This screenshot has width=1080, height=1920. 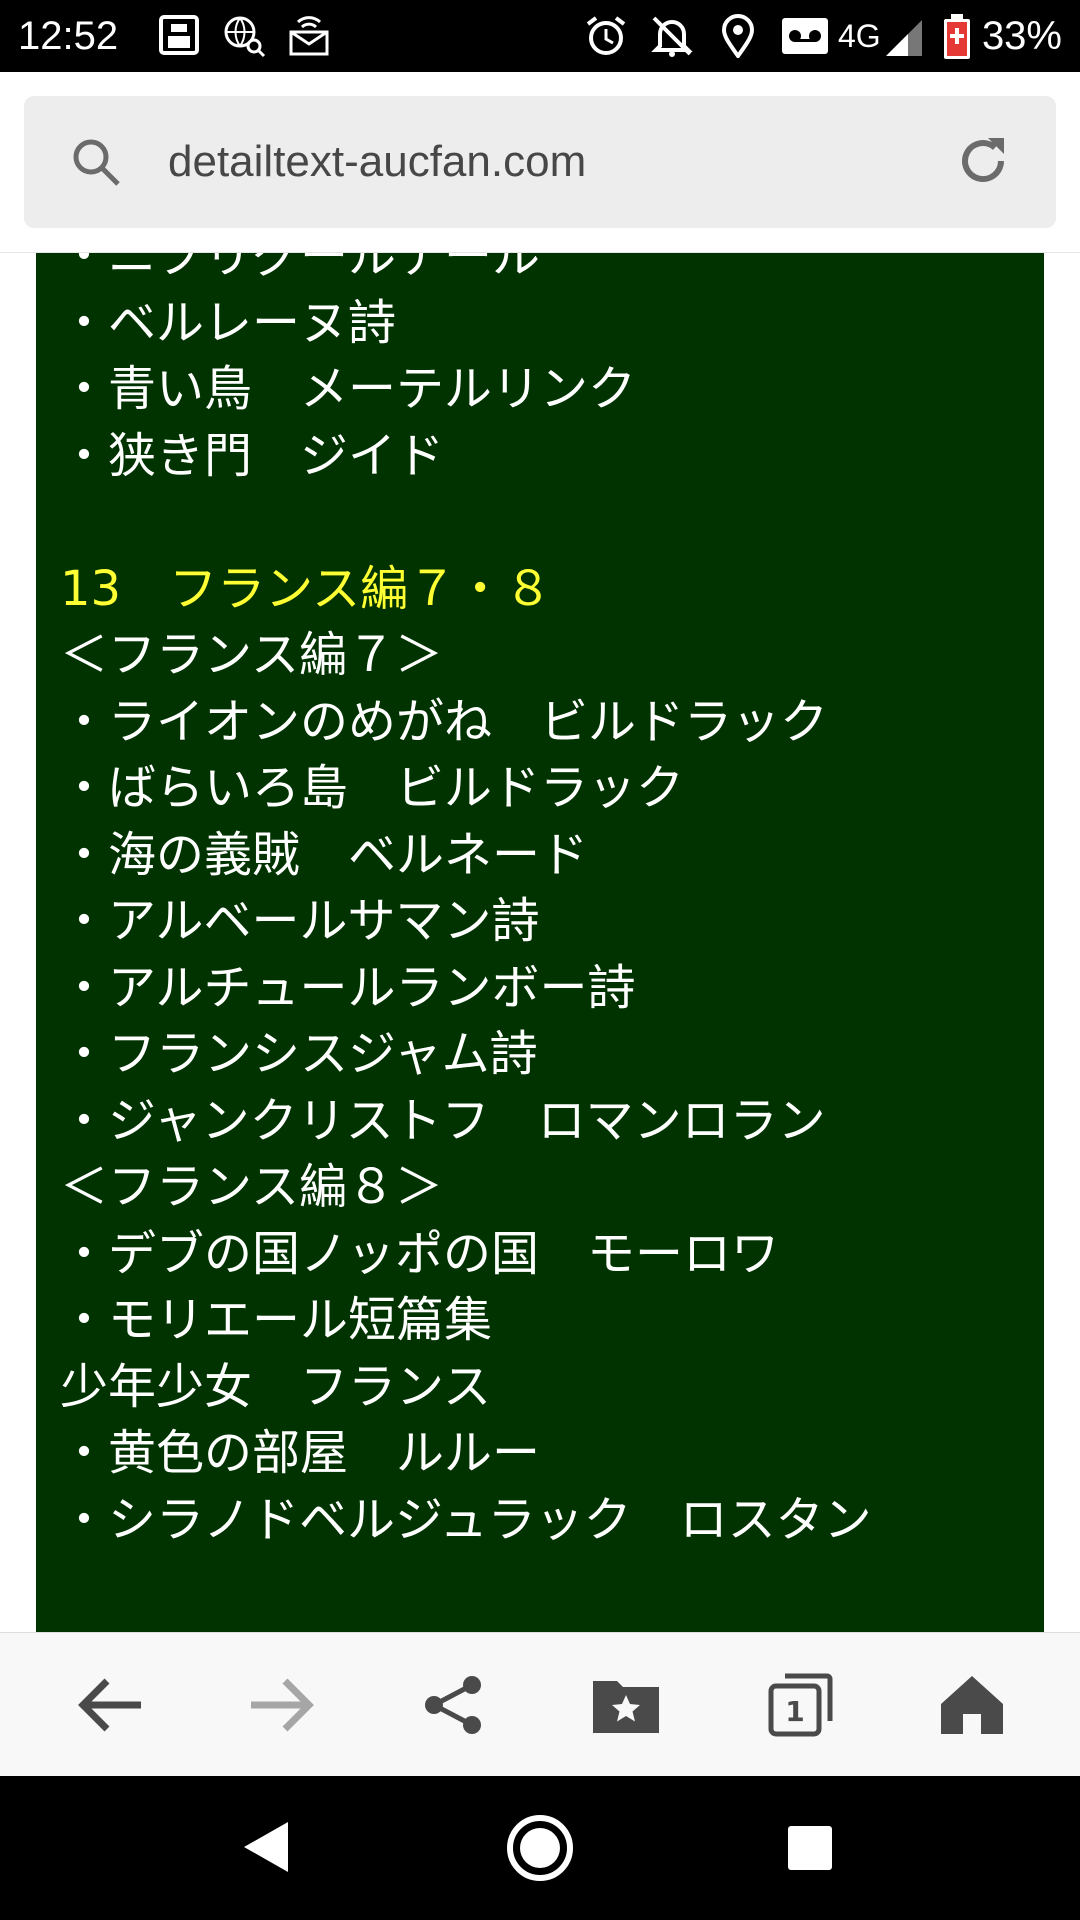 I want to click on text-line: ・海の義賊 ベルネード, so click(x=324, y=854).